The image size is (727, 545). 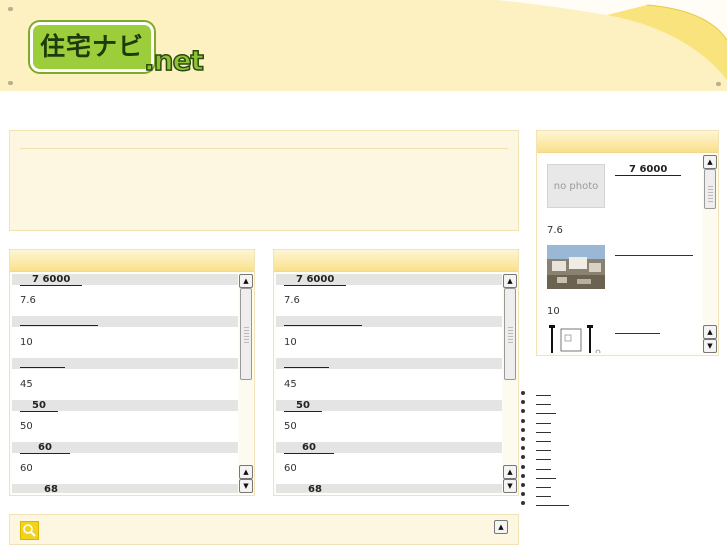 I want to click on site-logo: 住宅ナビ .net, so click(x=120, y=50).